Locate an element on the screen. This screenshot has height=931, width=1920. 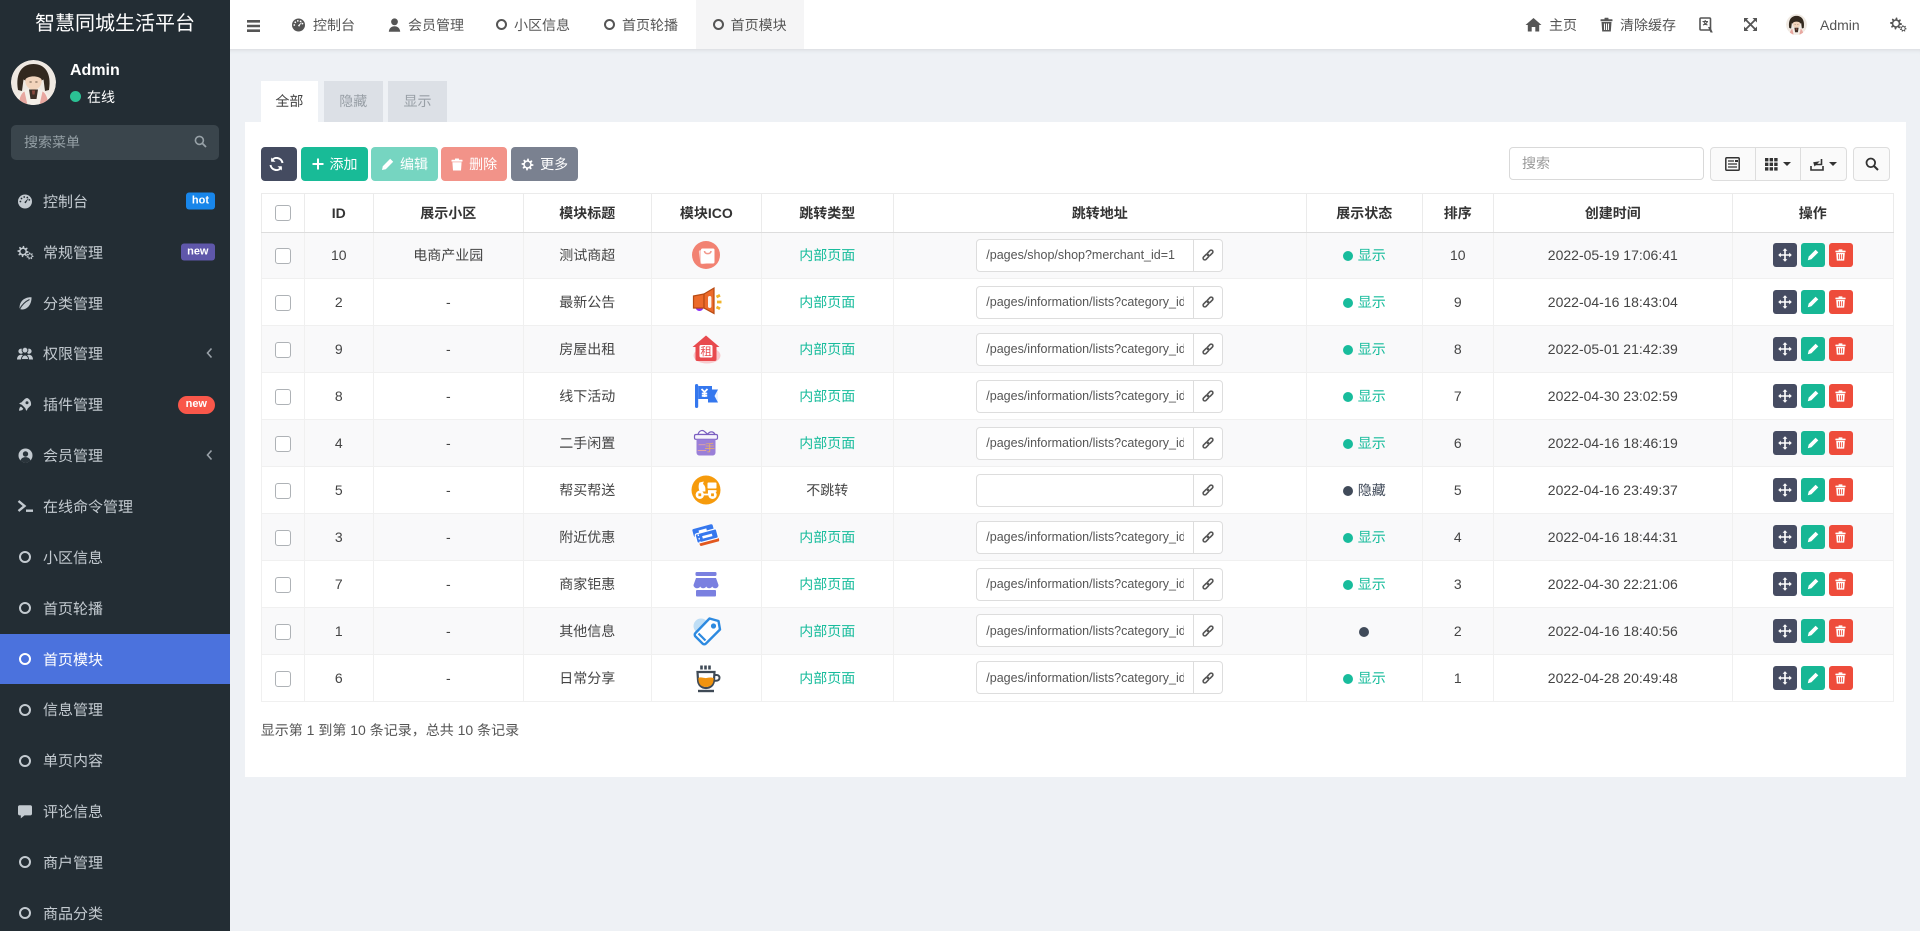
svg-text: 手 is located at coordinates (710, 448).